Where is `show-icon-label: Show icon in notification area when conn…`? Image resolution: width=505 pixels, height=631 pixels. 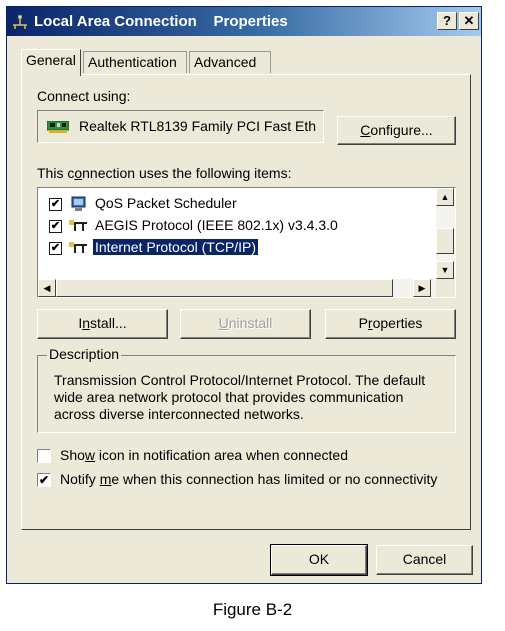 show-icon-label: Show icon in notification area when conn… is located at coordinates (204, 455).